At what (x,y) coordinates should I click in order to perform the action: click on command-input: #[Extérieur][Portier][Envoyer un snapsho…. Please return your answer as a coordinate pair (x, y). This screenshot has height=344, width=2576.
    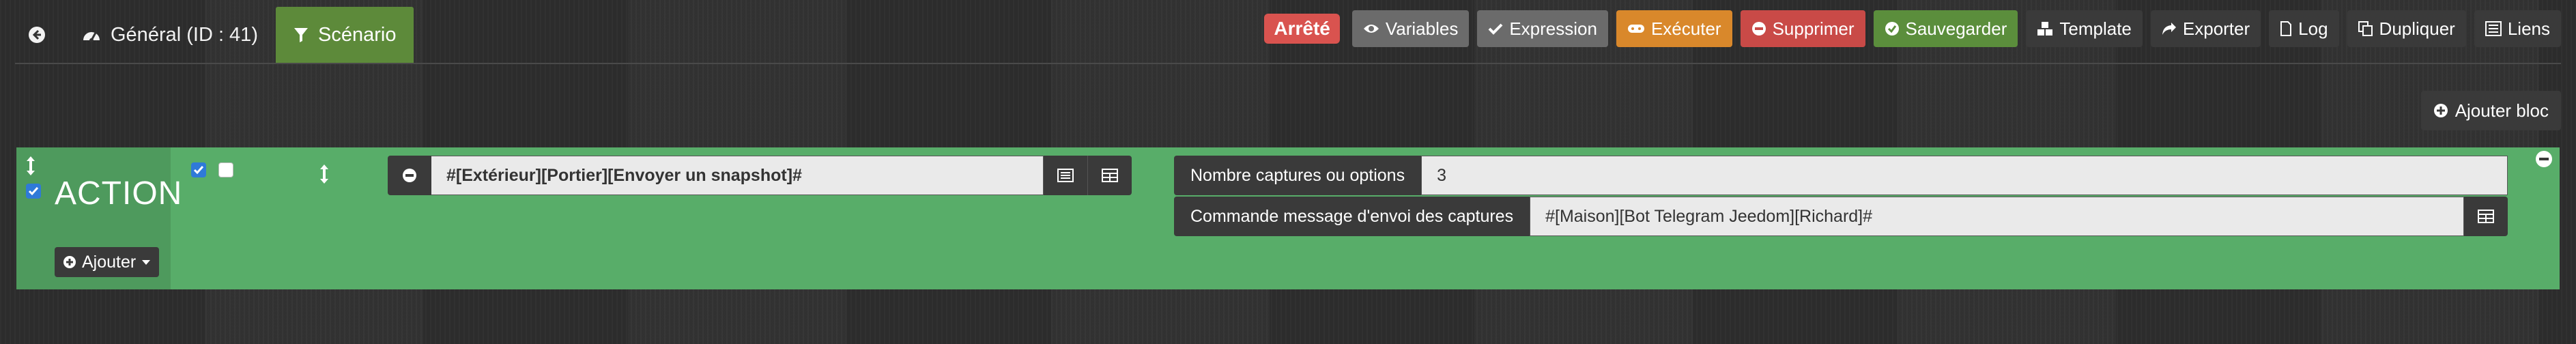
    Looking at the image, I should click on (737, 175).